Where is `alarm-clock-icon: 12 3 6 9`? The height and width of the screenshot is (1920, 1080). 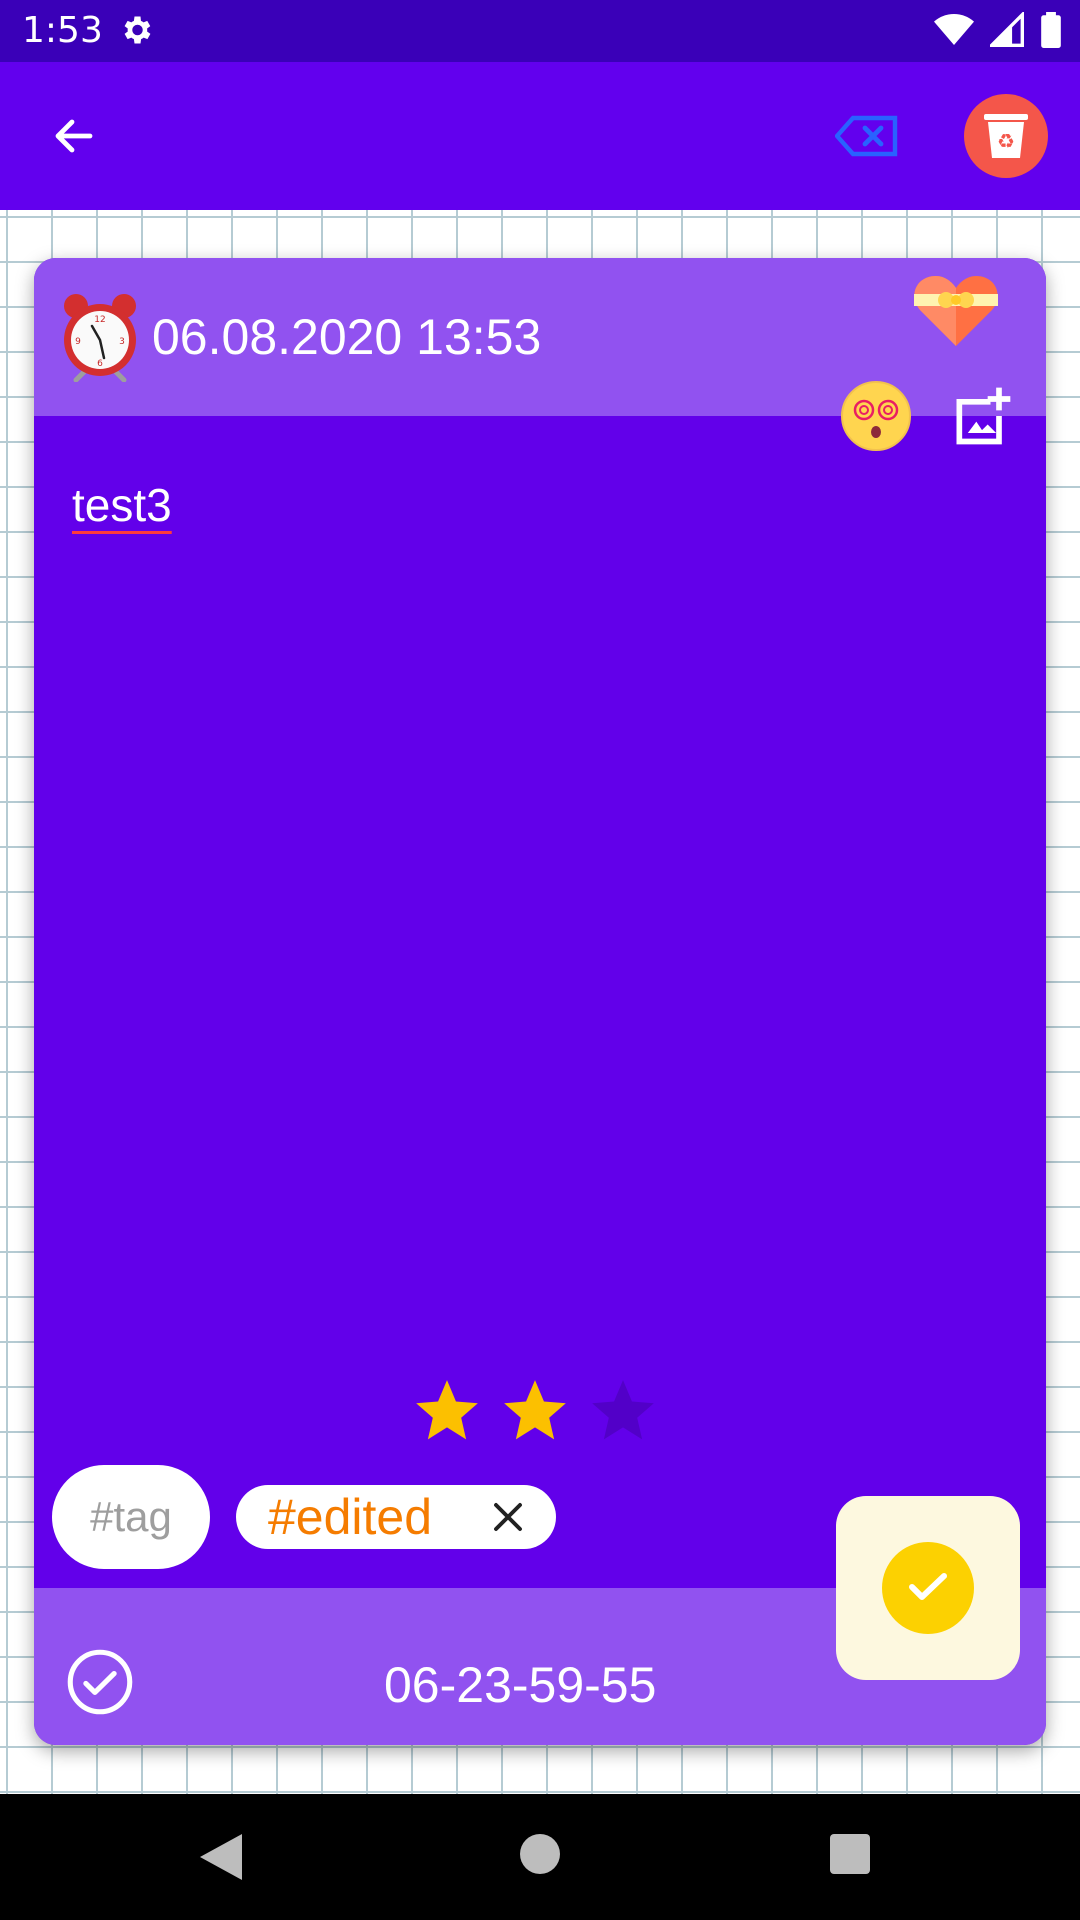 alarm-clock-icon: 12 3 6 9 is located at coordinates (100, 337).